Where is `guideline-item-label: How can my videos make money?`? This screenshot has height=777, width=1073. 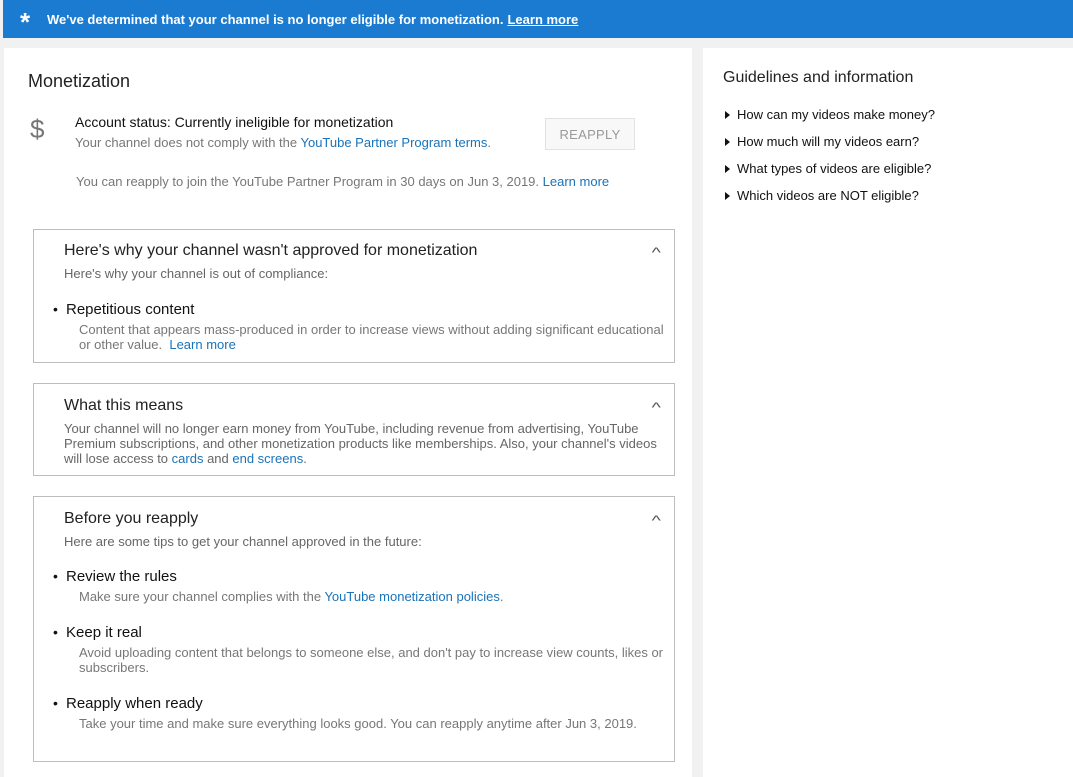
guideline-item-label: How can my videos make money? is located at coordinates (836, 114).